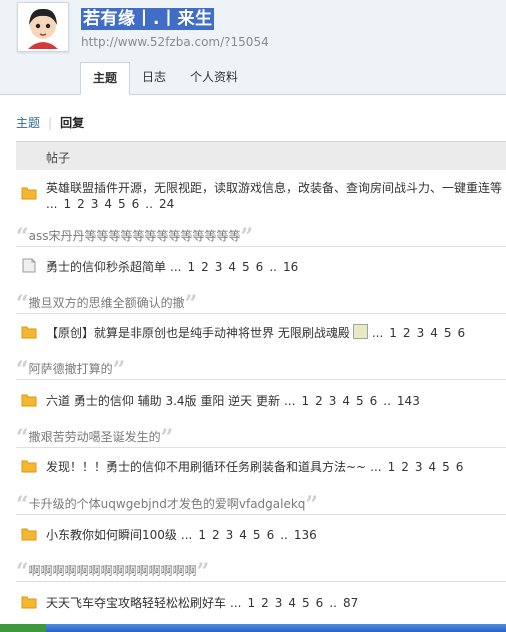 The height and width of the screenshot is (632, 506). Describe the element at coordinates (408, 401) in the screenshot. I see `page-link: 143` at that location.